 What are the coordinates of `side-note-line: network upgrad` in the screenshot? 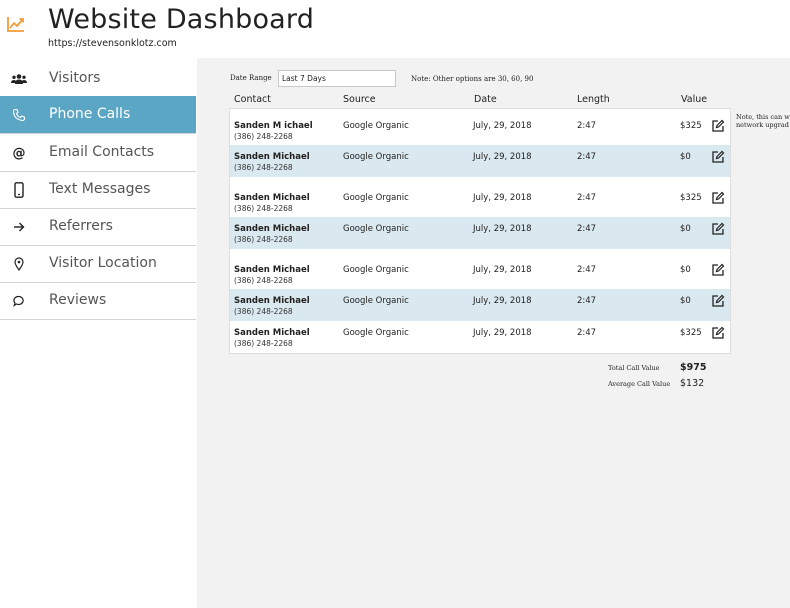 It's located at (762, 125).